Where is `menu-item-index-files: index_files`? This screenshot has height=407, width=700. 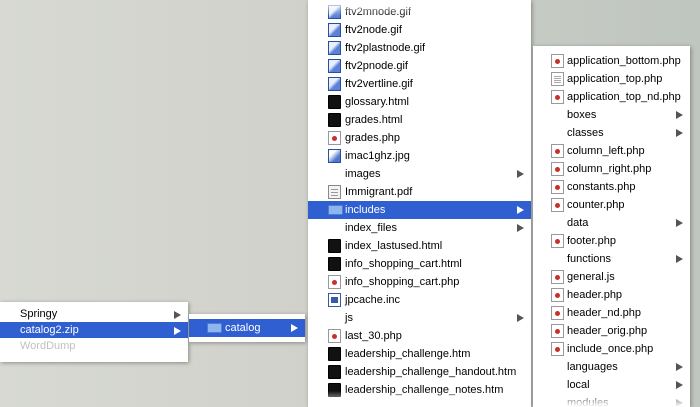 menu-item-index-files: index_files is located at coordinates (419, 228).